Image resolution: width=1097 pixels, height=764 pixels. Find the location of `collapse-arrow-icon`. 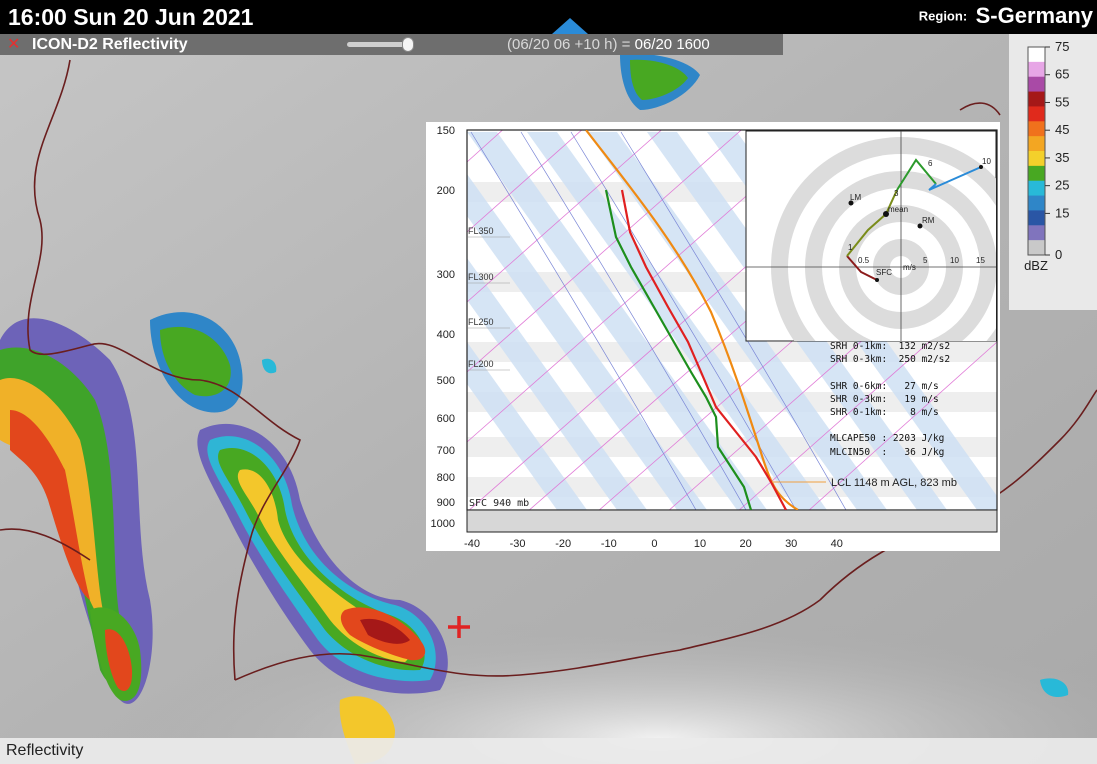

collapse-arrow-icon is located at coordinates (570, 26).